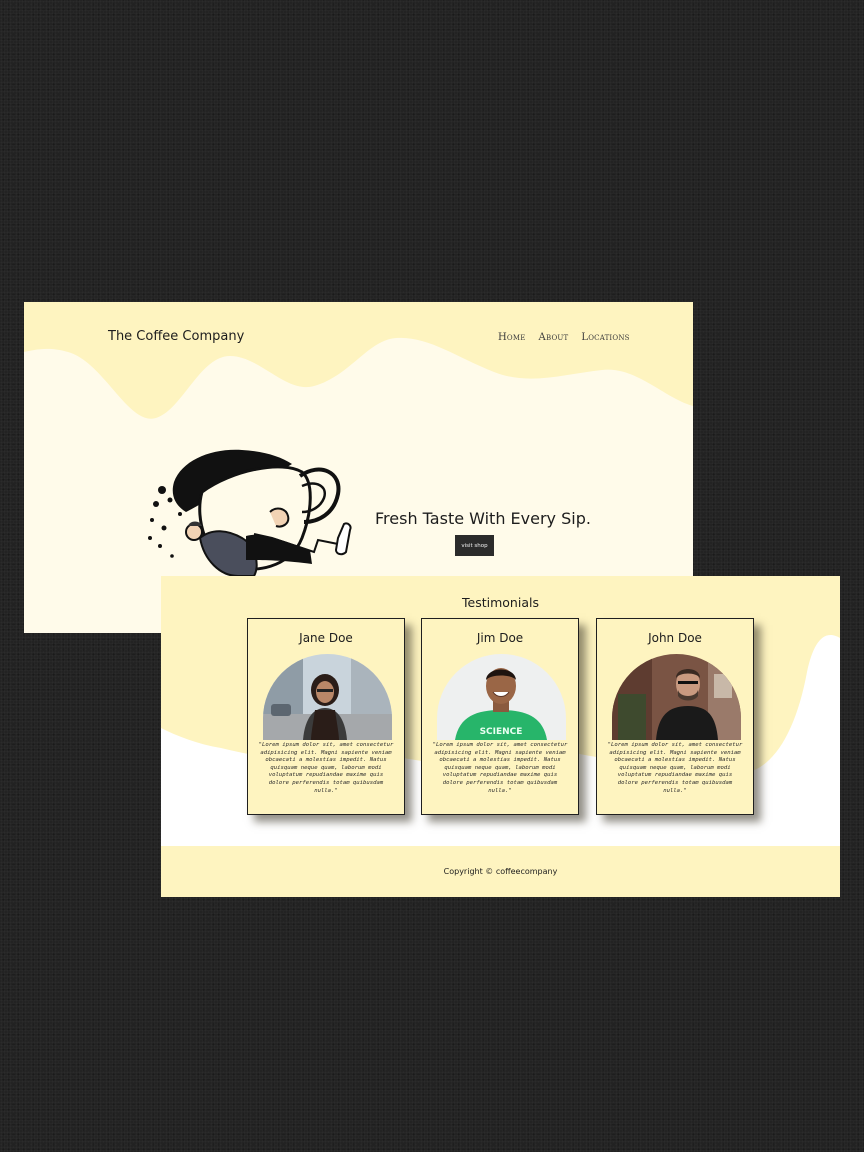 The height and width of the screenshot is (1152, 864). Describe the element at coordinates (326, 638) in the screenshot. I see `testimonial-name: Jane Doe` at that location.